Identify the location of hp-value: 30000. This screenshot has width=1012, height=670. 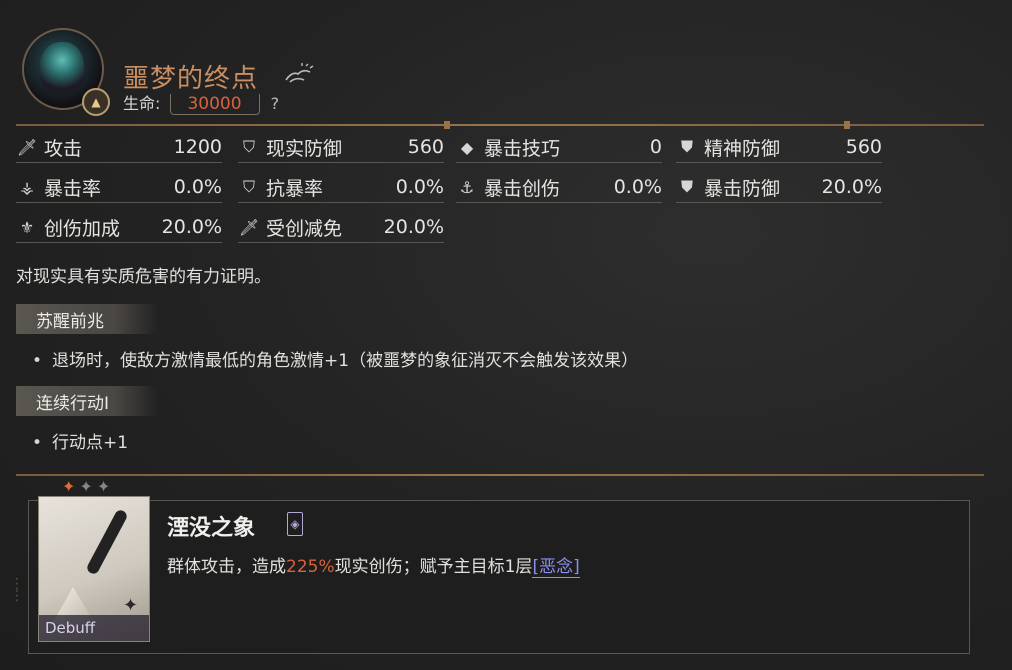
(214, 104).